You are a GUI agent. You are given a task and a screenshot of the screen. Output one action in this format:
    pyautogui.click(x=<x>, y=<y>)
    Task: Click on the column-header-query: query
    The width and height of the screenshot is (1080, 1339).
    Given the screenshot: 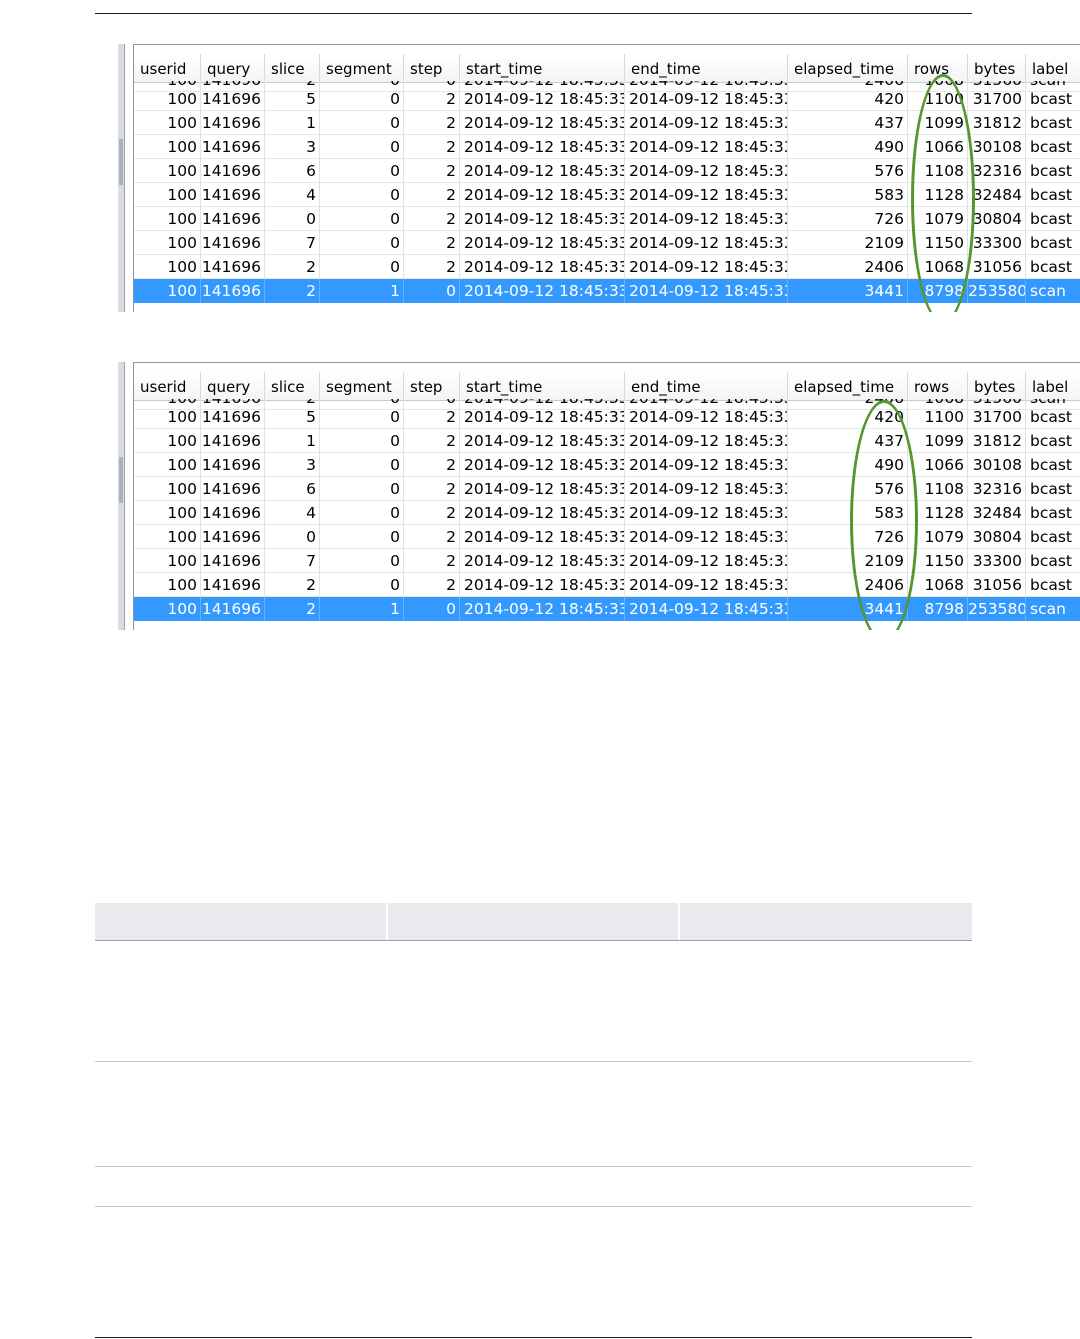 What is the action you would take?
    pyautogui.click(x=233, y=386)
    